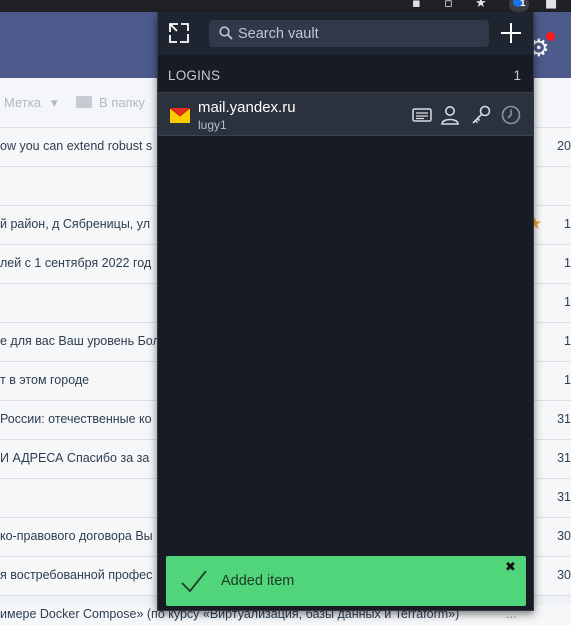 The width and height of the screenshot is (571, 625). Describe the element at coordinates (194, 581) in the screenshot. I see `checkmark-icon` at that location.